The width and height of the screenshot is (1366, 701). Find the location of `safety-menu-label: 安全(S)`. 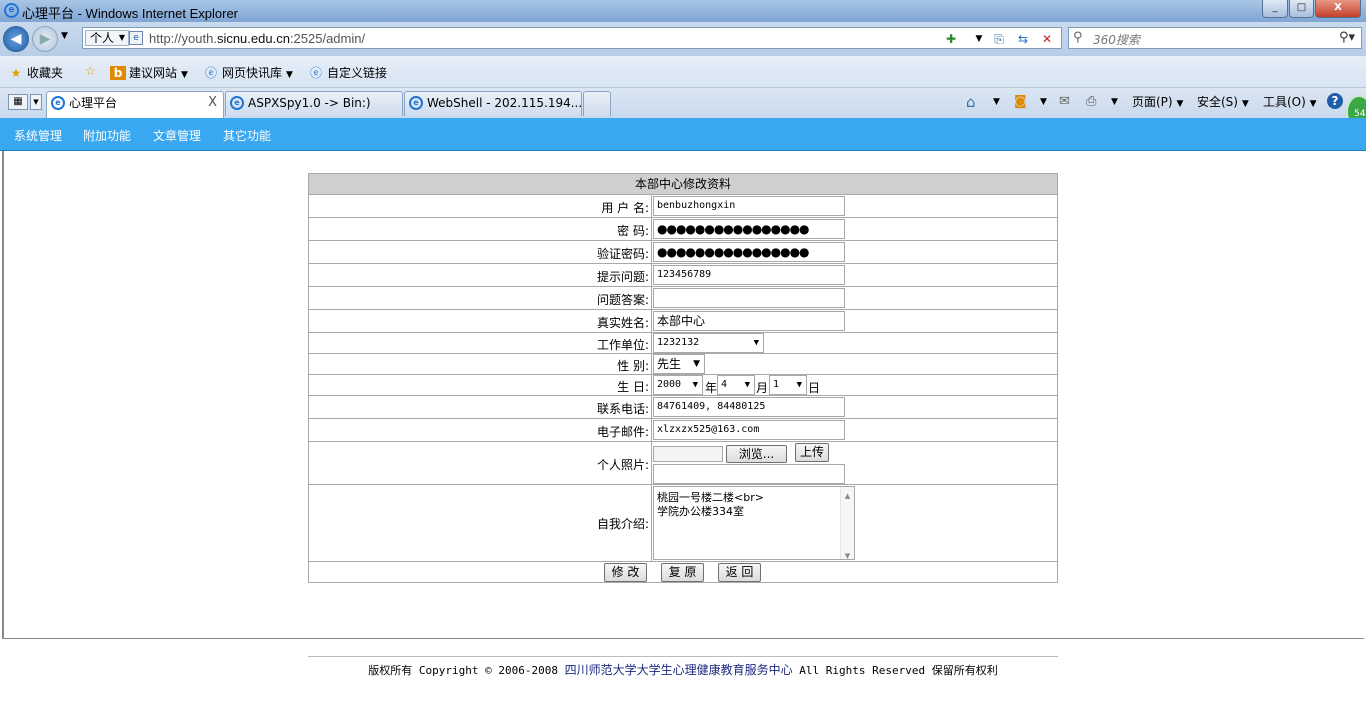

safety-menu-label: 安全(S) is located at coordinates (1217, 102).